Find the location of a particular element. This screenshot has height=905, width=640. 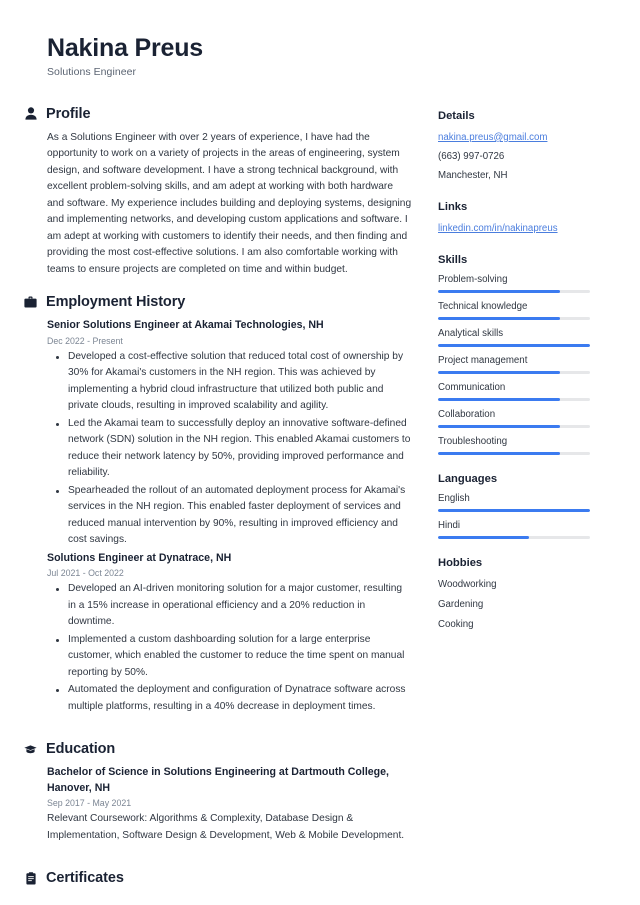

skill-label: Problem-solving is located at coordinates (473, 279).